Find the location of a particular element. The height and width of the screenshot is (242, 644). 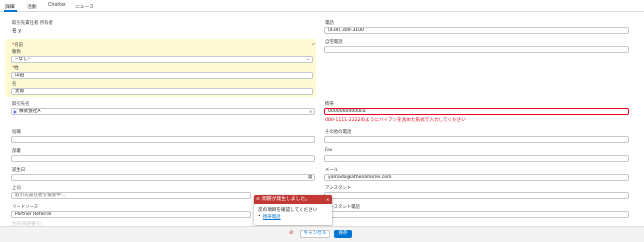

assistant-field is located at coordinates (476, 195).